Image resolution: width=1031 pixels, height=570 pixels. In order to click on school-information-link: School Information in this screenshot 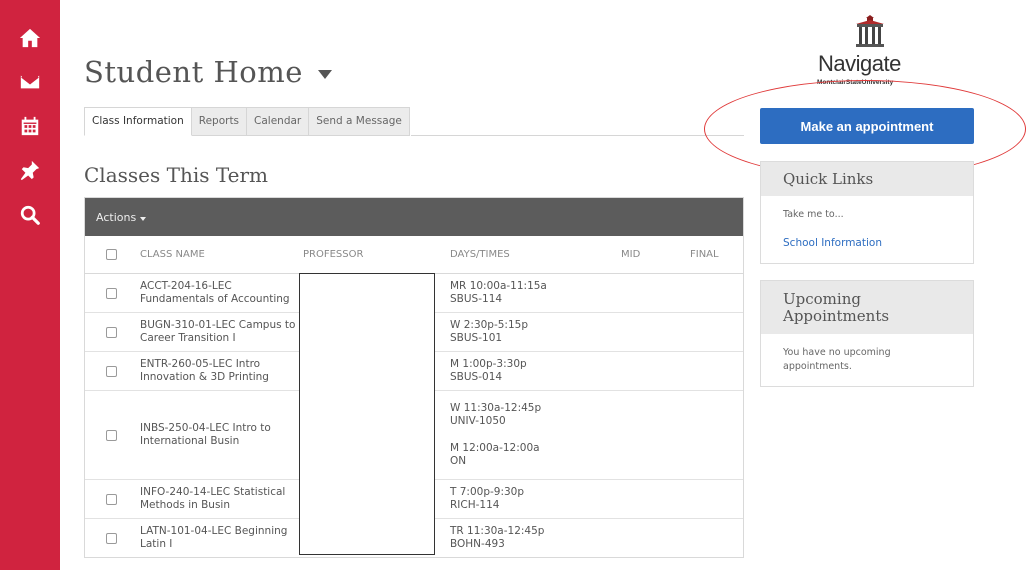, I will do `click(867, 243)`.